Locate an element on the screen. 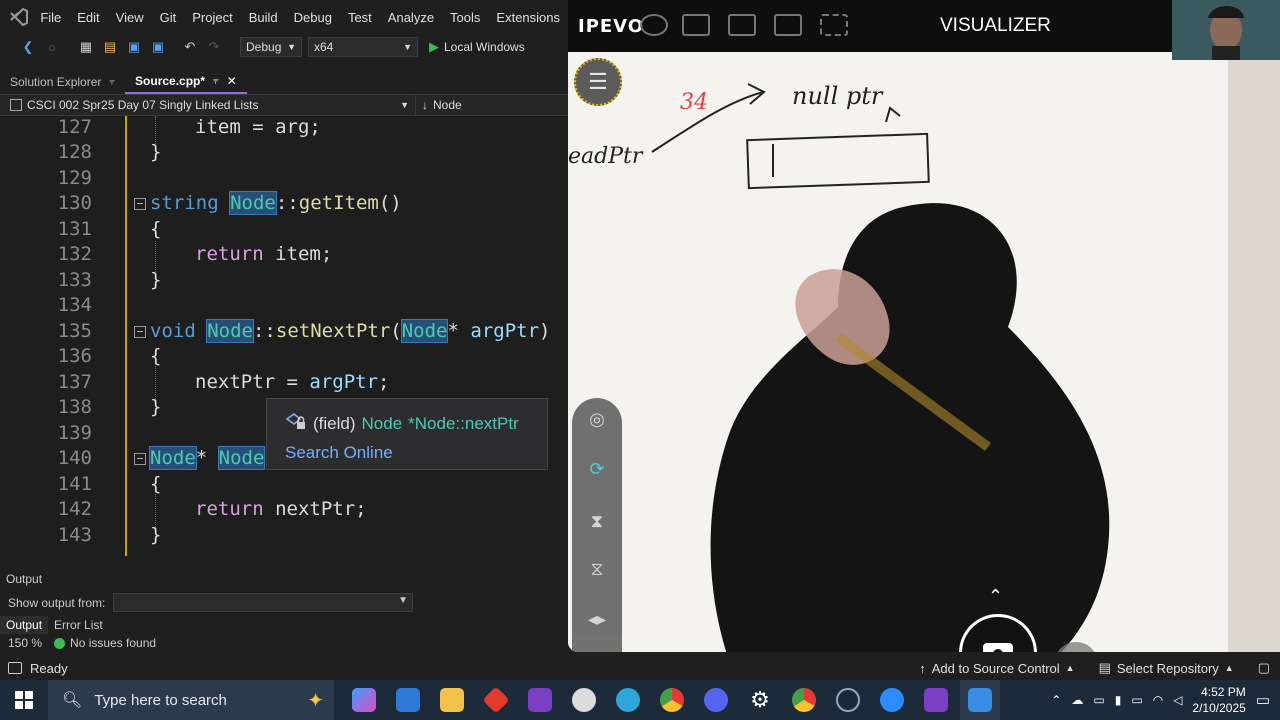 The image size is (1280, 720). tab-output: Output is located at coordinates (24, 625).